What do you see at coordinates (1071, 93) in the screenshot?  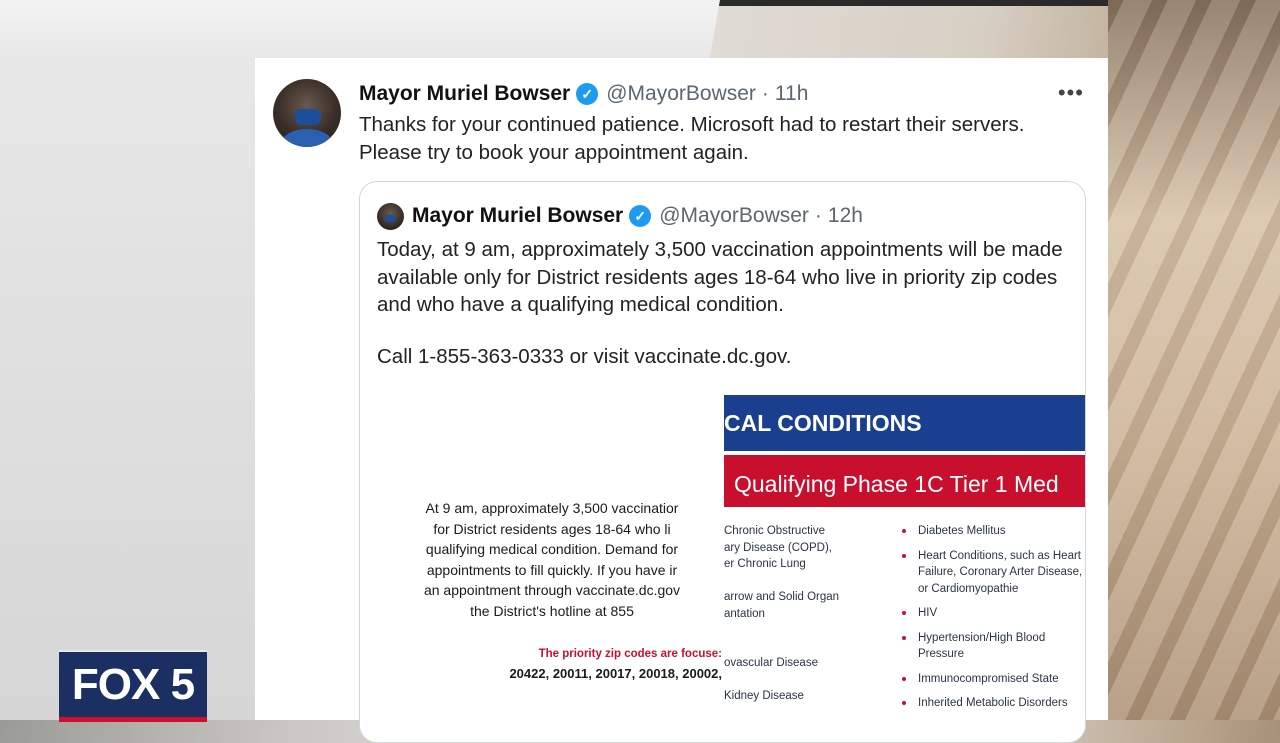 I see `more-options-icon: •••` at bounding box center [1071, 93].